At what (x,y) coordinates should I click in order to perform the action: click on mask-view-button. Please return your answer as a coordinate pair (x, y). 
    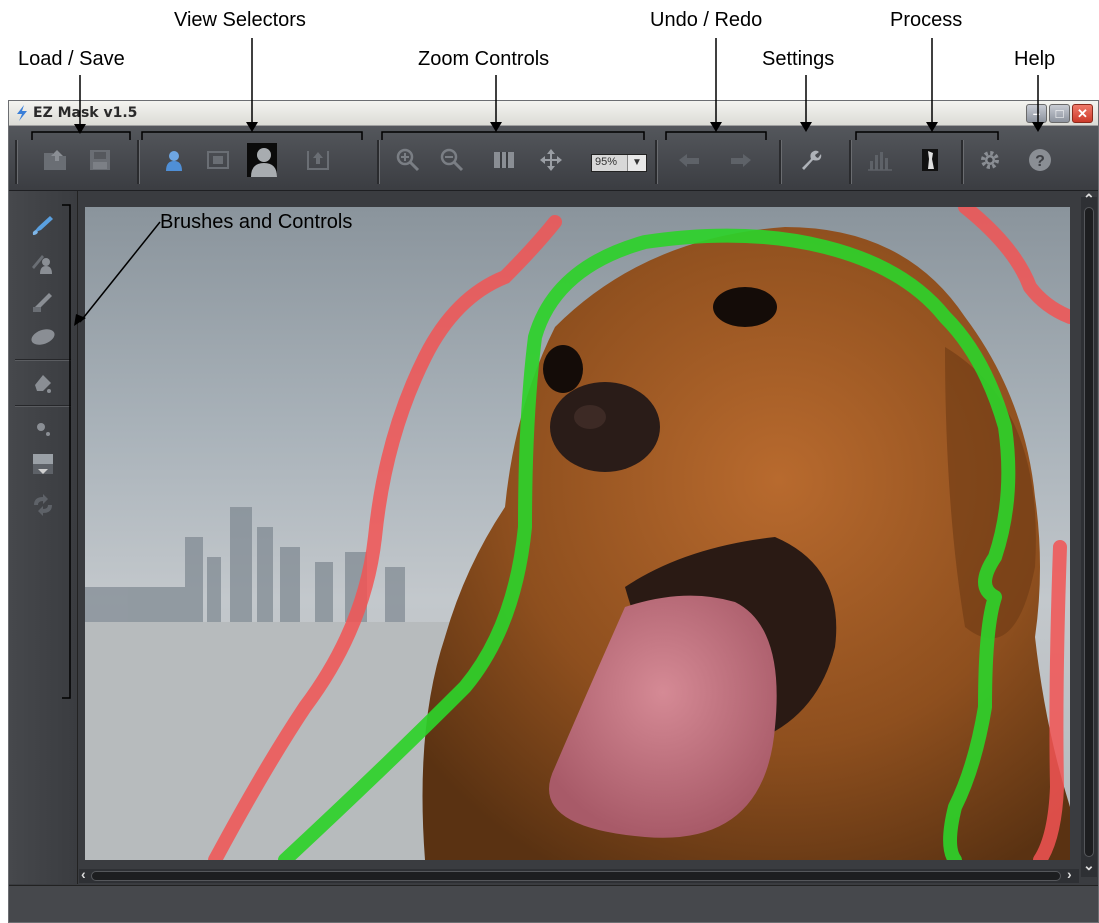
    Looking at the image, I should click on (218, 160).